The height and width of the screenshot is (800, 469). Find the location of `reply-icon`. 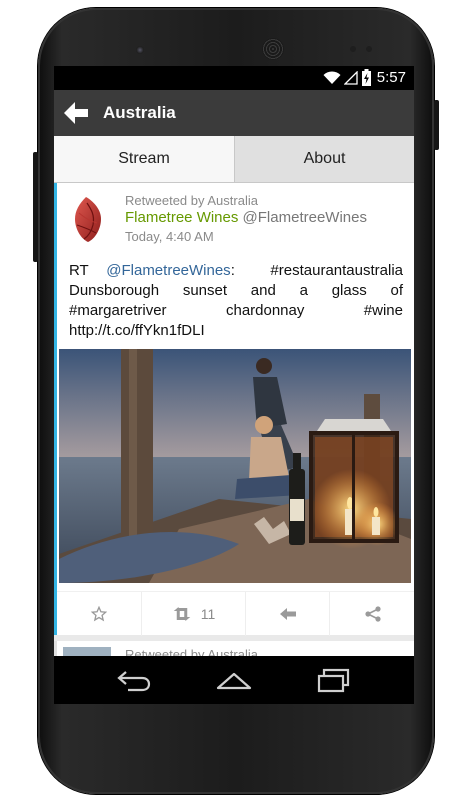

reply-icon is located at coordinates (288, 614).